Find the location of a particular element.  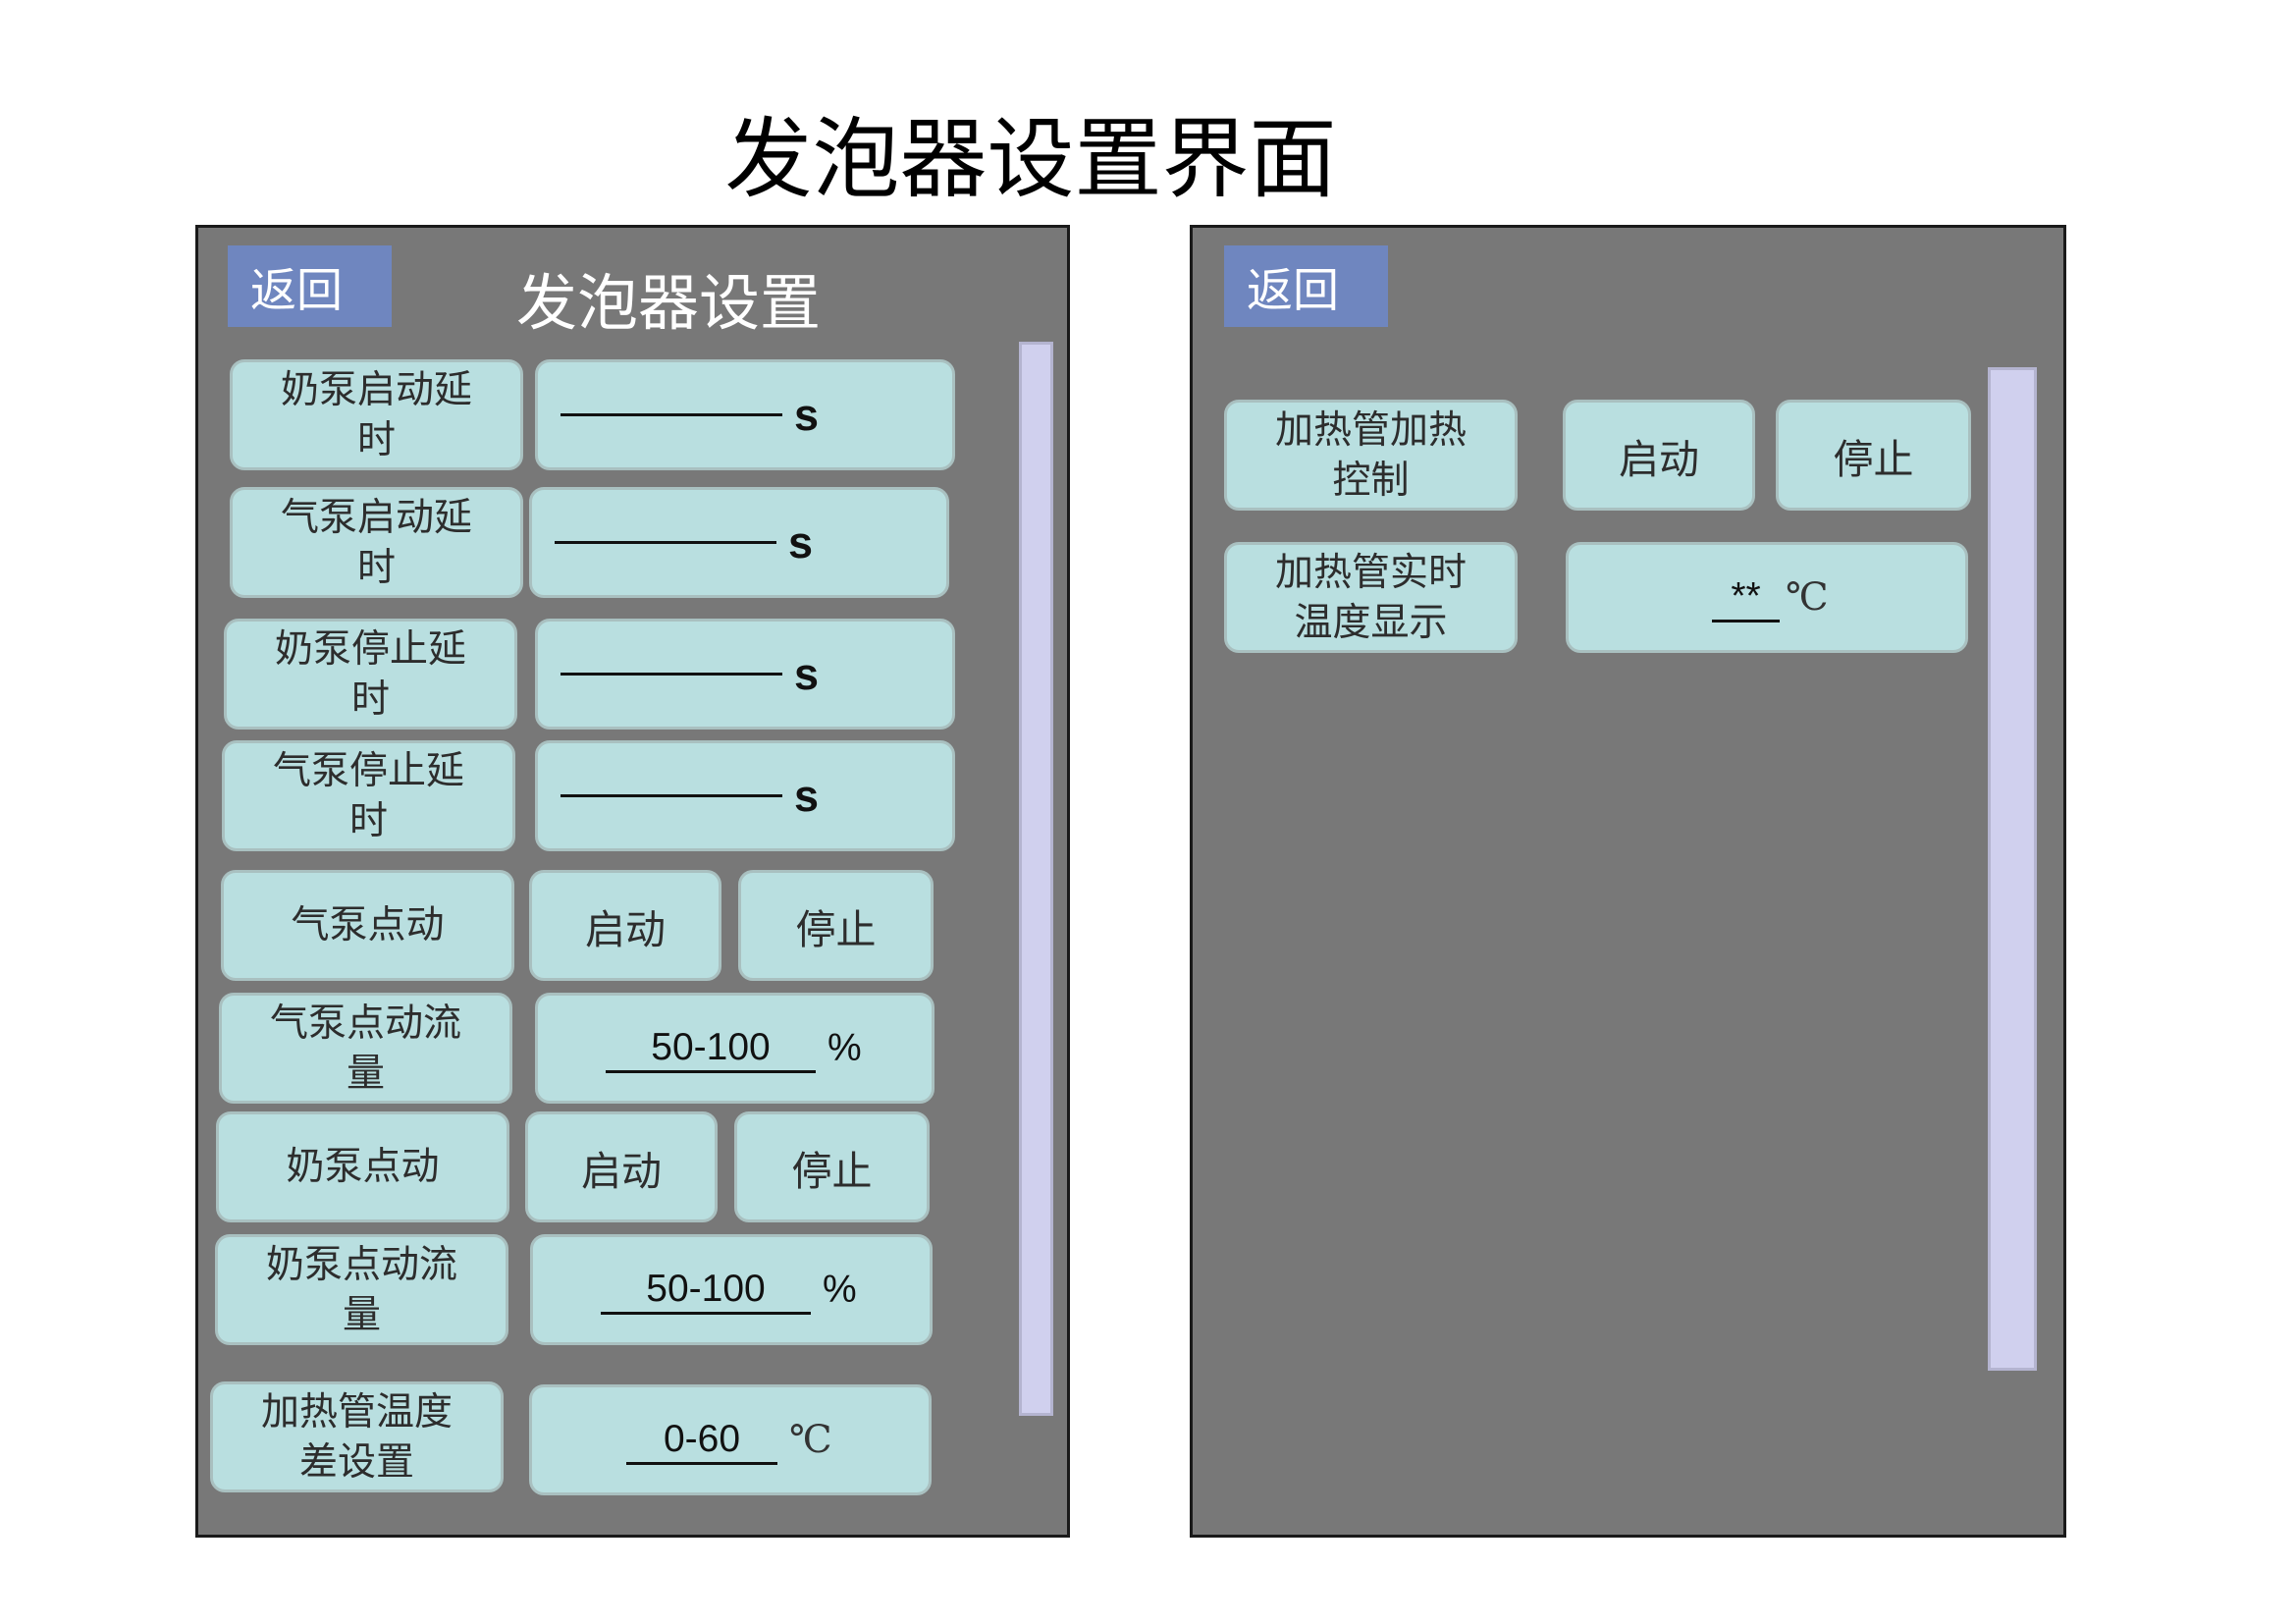

milk-pump-stop-delay-field: s is located at coordinates (745, 674).